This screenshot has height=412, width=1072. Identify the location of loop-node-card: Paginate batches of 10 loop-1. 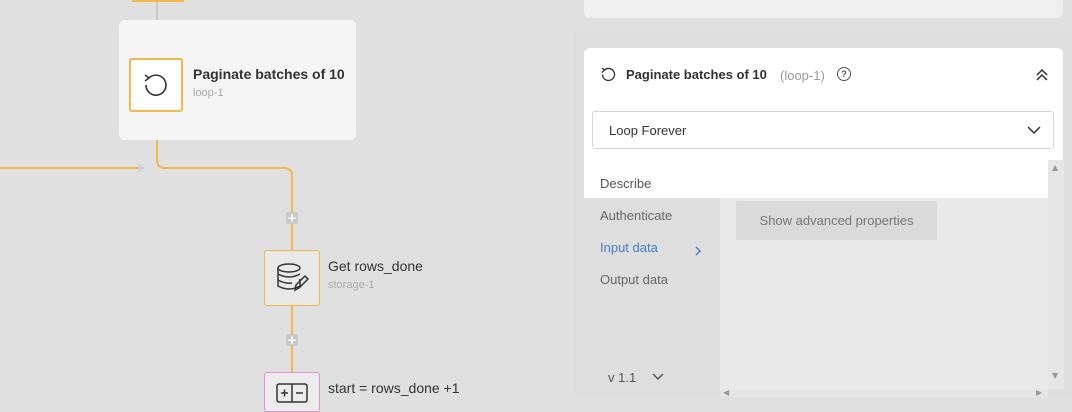
(237, 80).